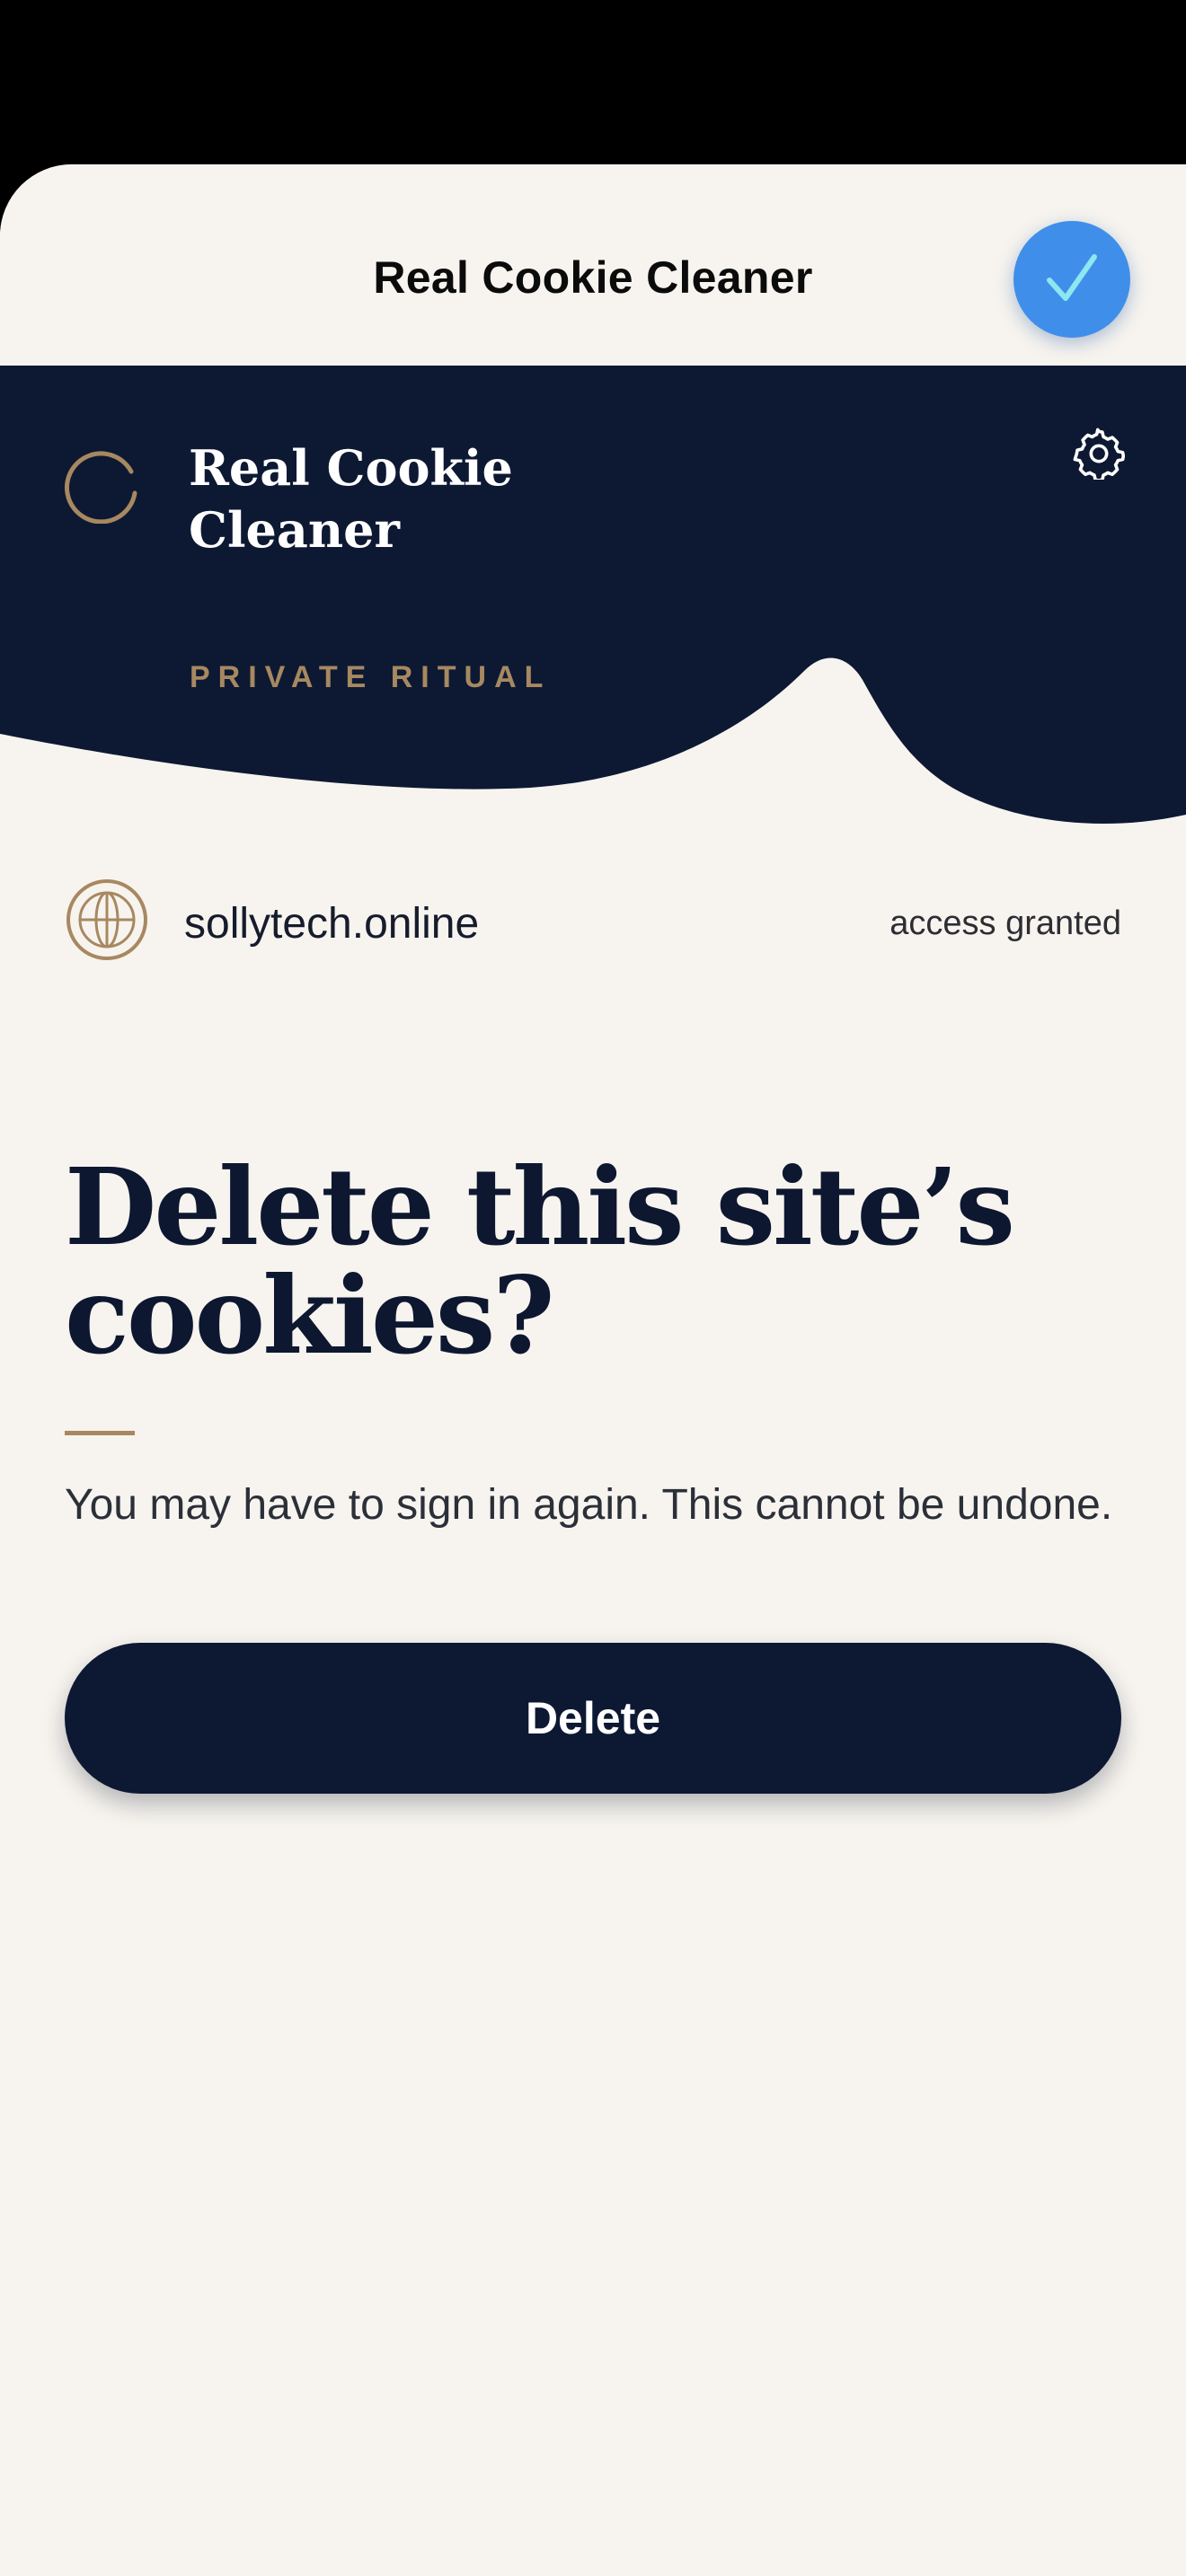 The height and width of the screenshot is (2576, 1186). I want to click on divider, so click(100, 1433).